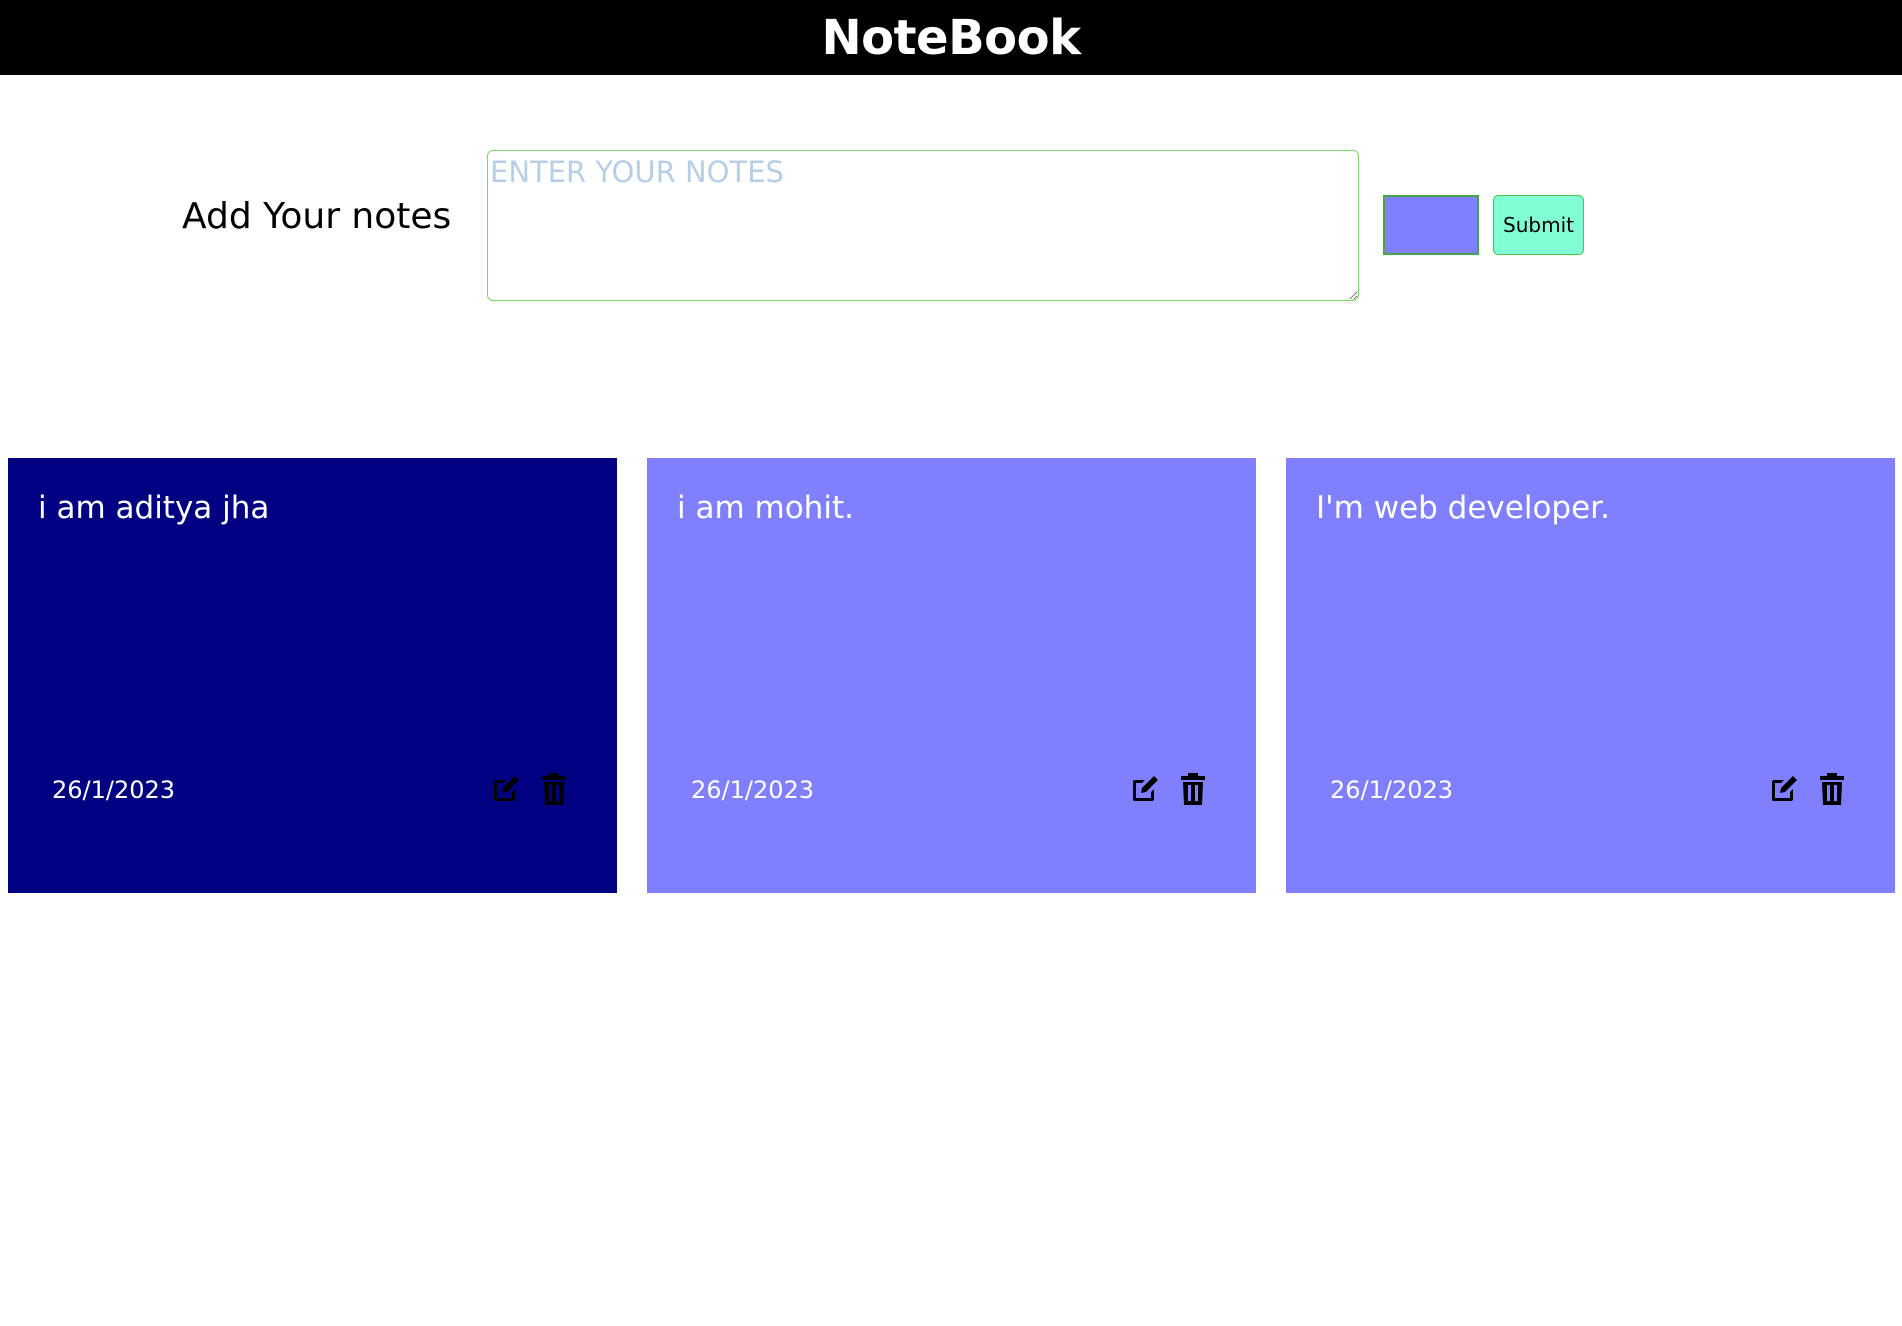  Describe the element at coordinates (1590, 675) in the screenshot. I see `note-card: I'm web developer. 26/1/2023` at that location.